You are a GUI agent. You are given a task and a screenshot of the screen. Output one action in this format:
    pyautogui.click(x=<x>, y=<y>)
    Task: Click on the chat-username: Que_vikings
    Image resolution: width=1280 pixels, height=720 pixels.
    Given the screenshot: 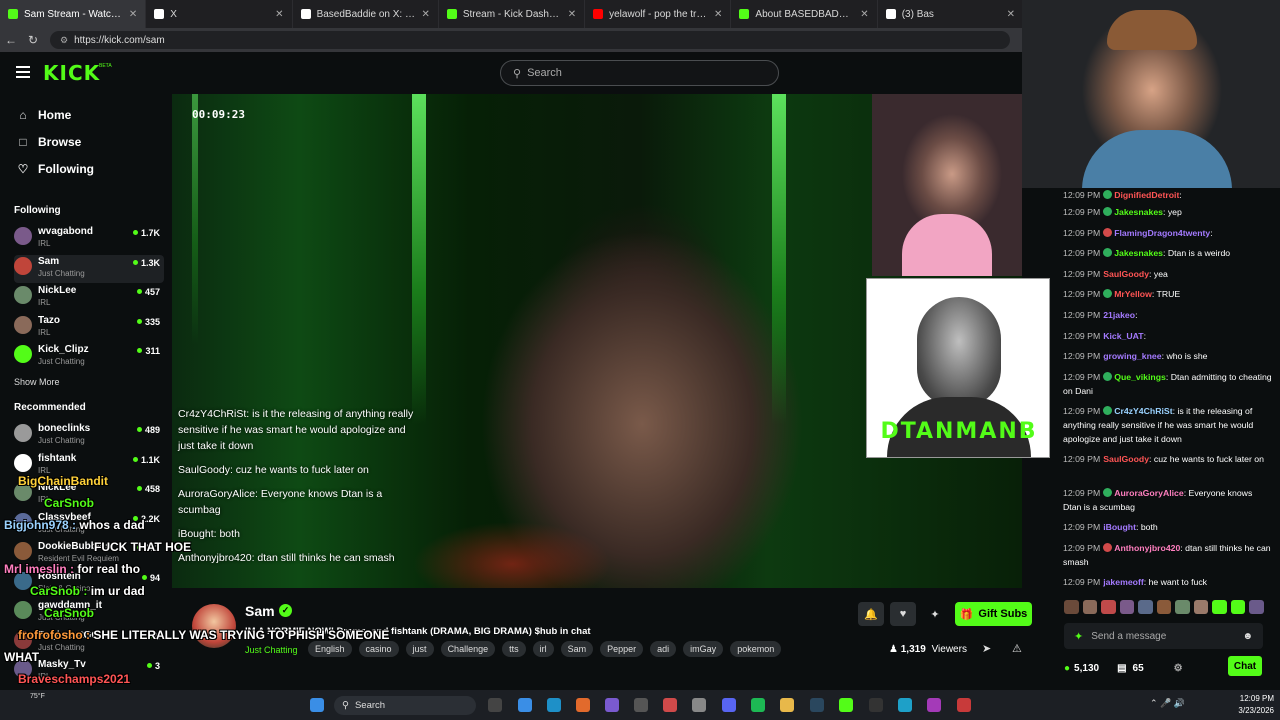 What is the action you would take?
    pyautogui.click(x=1140, y=377)
    